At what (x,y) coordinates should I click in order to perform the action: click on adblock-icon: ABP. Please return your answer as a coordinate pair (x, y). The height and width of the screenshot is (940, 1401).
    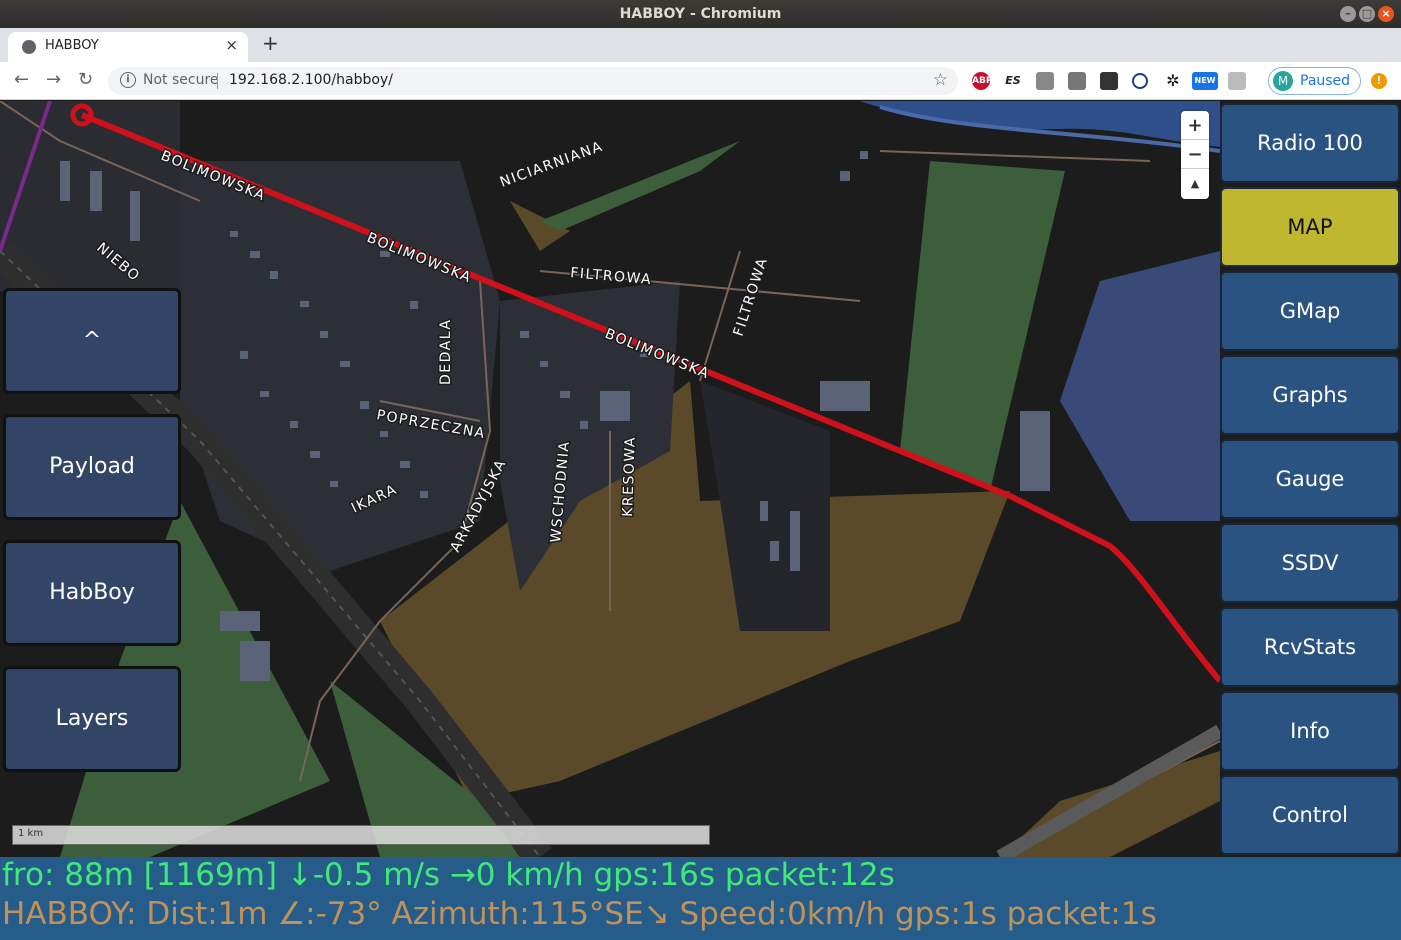
    Looking at the image, I should click on (982, 81).